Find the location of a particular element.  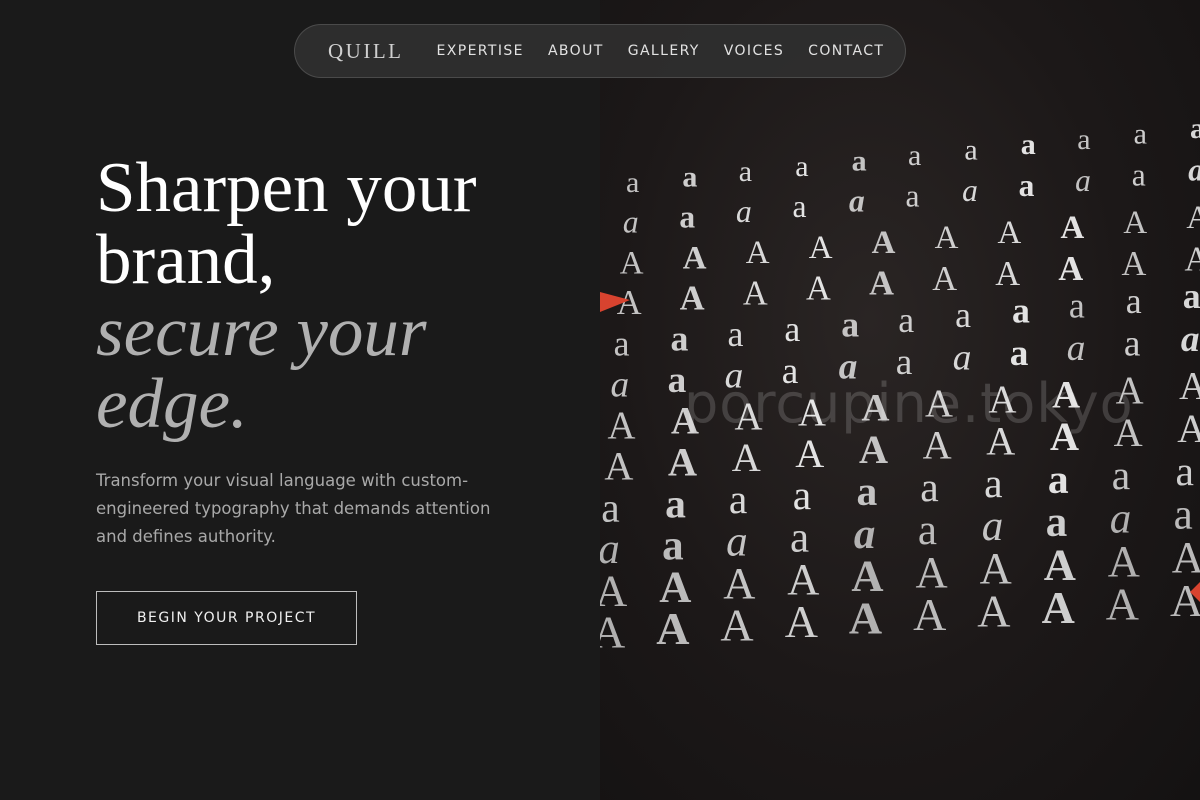

headline-line-1: Sharpen your is located at coordinates (286, 188).